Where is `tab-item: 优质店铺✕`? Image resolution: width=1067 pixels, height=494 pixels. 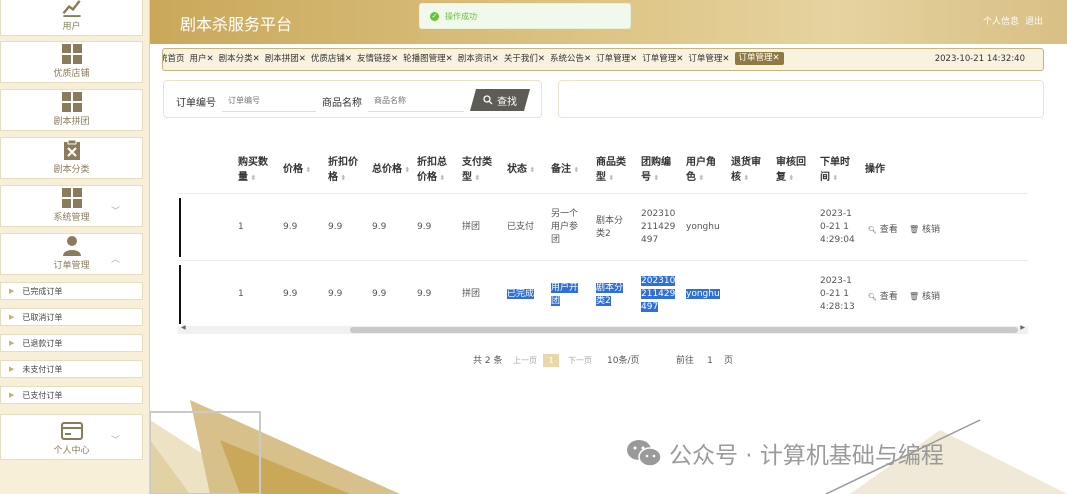
tab-item: 优质店铺✕ is located at coordinates (331, 59).